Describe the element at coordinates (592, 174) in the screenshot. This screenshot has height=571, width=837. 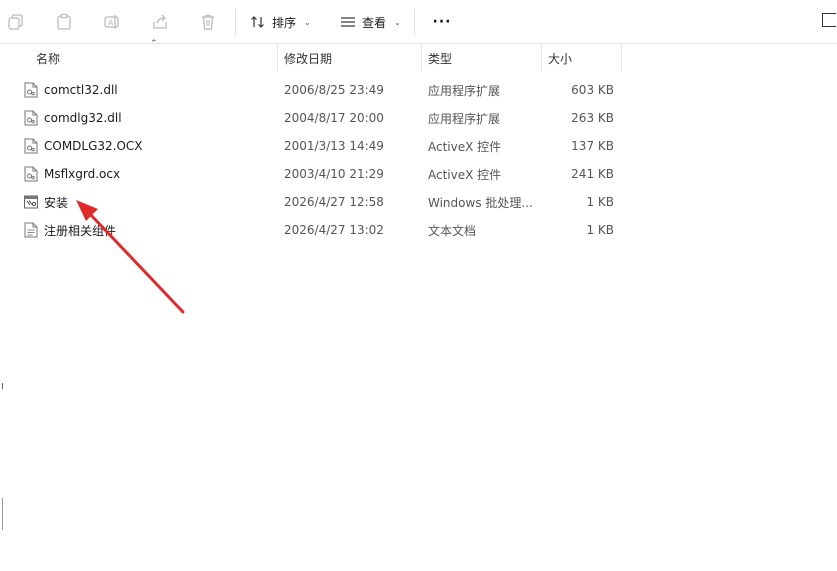
I see `file-size: 241 KB` at that location.